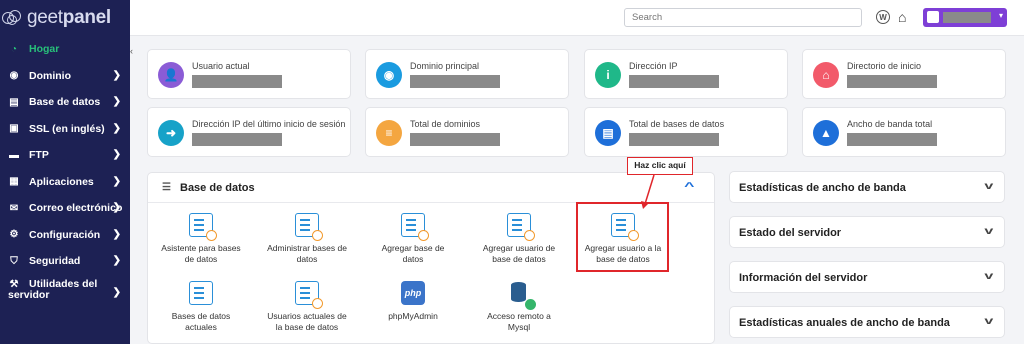  I want to click on mysql-remote-icon, so click(521, 295).